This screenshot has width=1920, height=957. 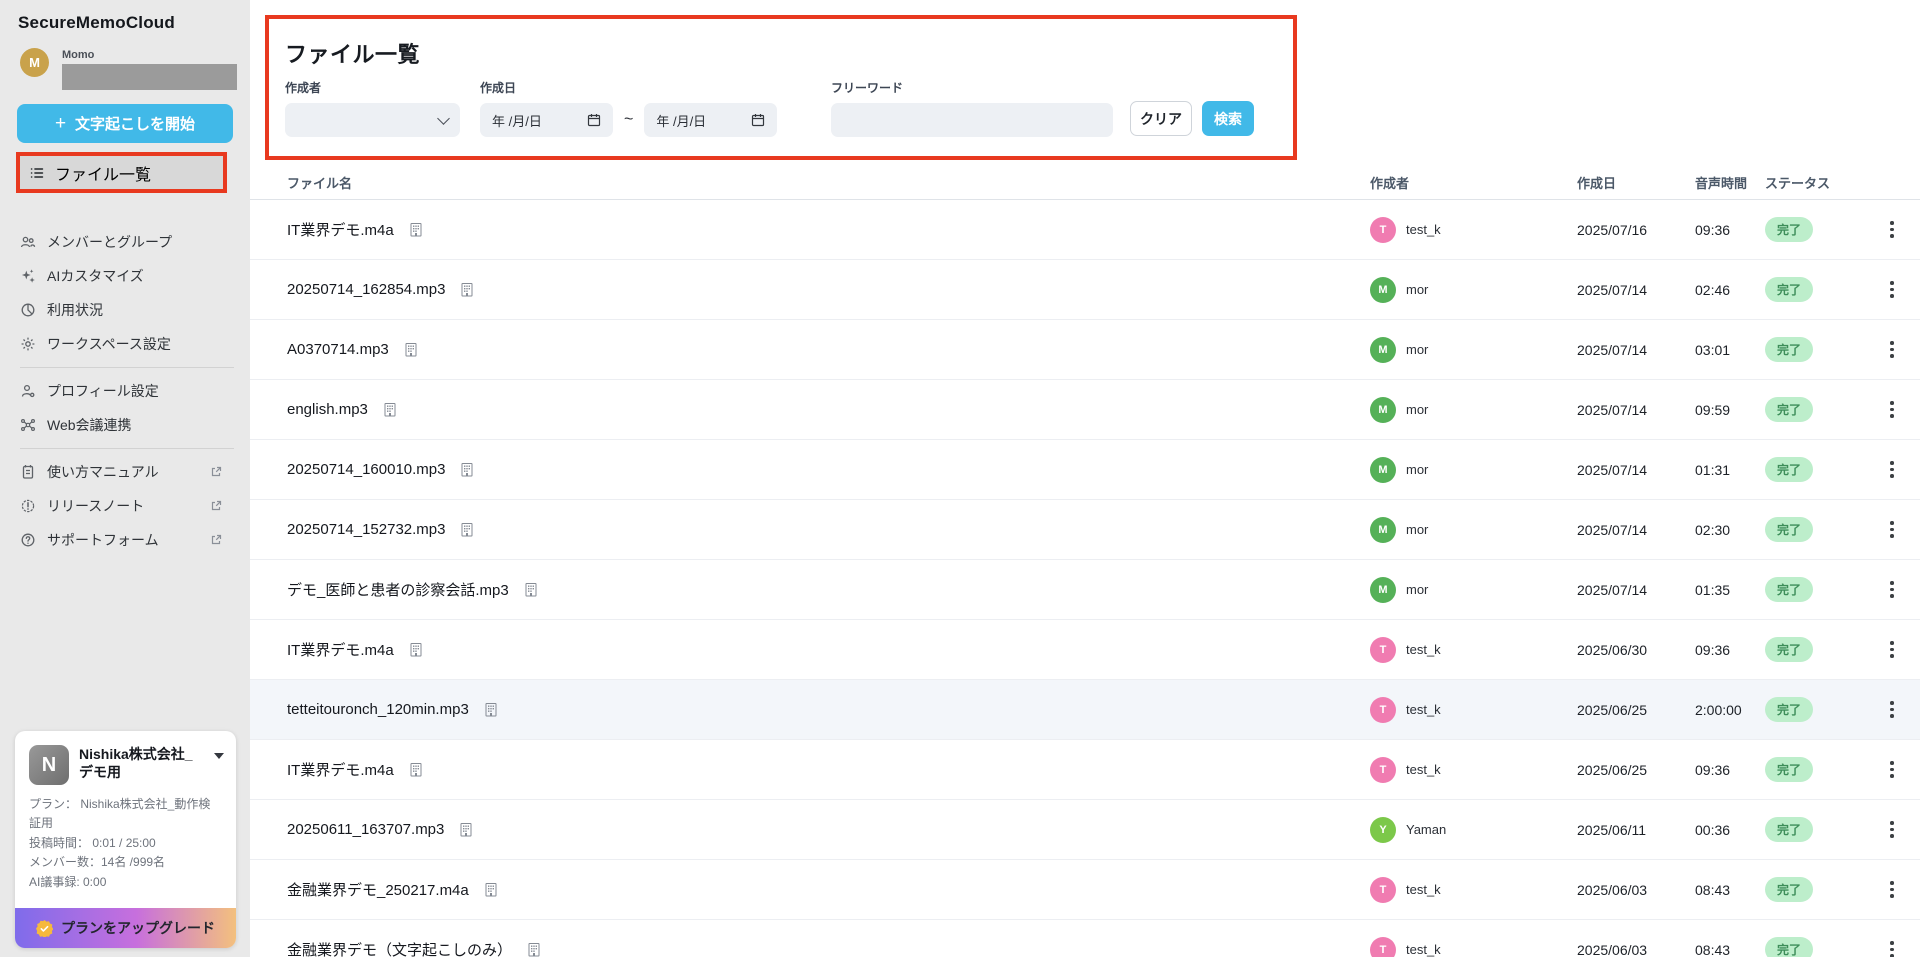 What do you see at coordinates (1612, 829) in the screenshot?
I see `created-date: 2025/06/11` at bounding box center [1612, 829].